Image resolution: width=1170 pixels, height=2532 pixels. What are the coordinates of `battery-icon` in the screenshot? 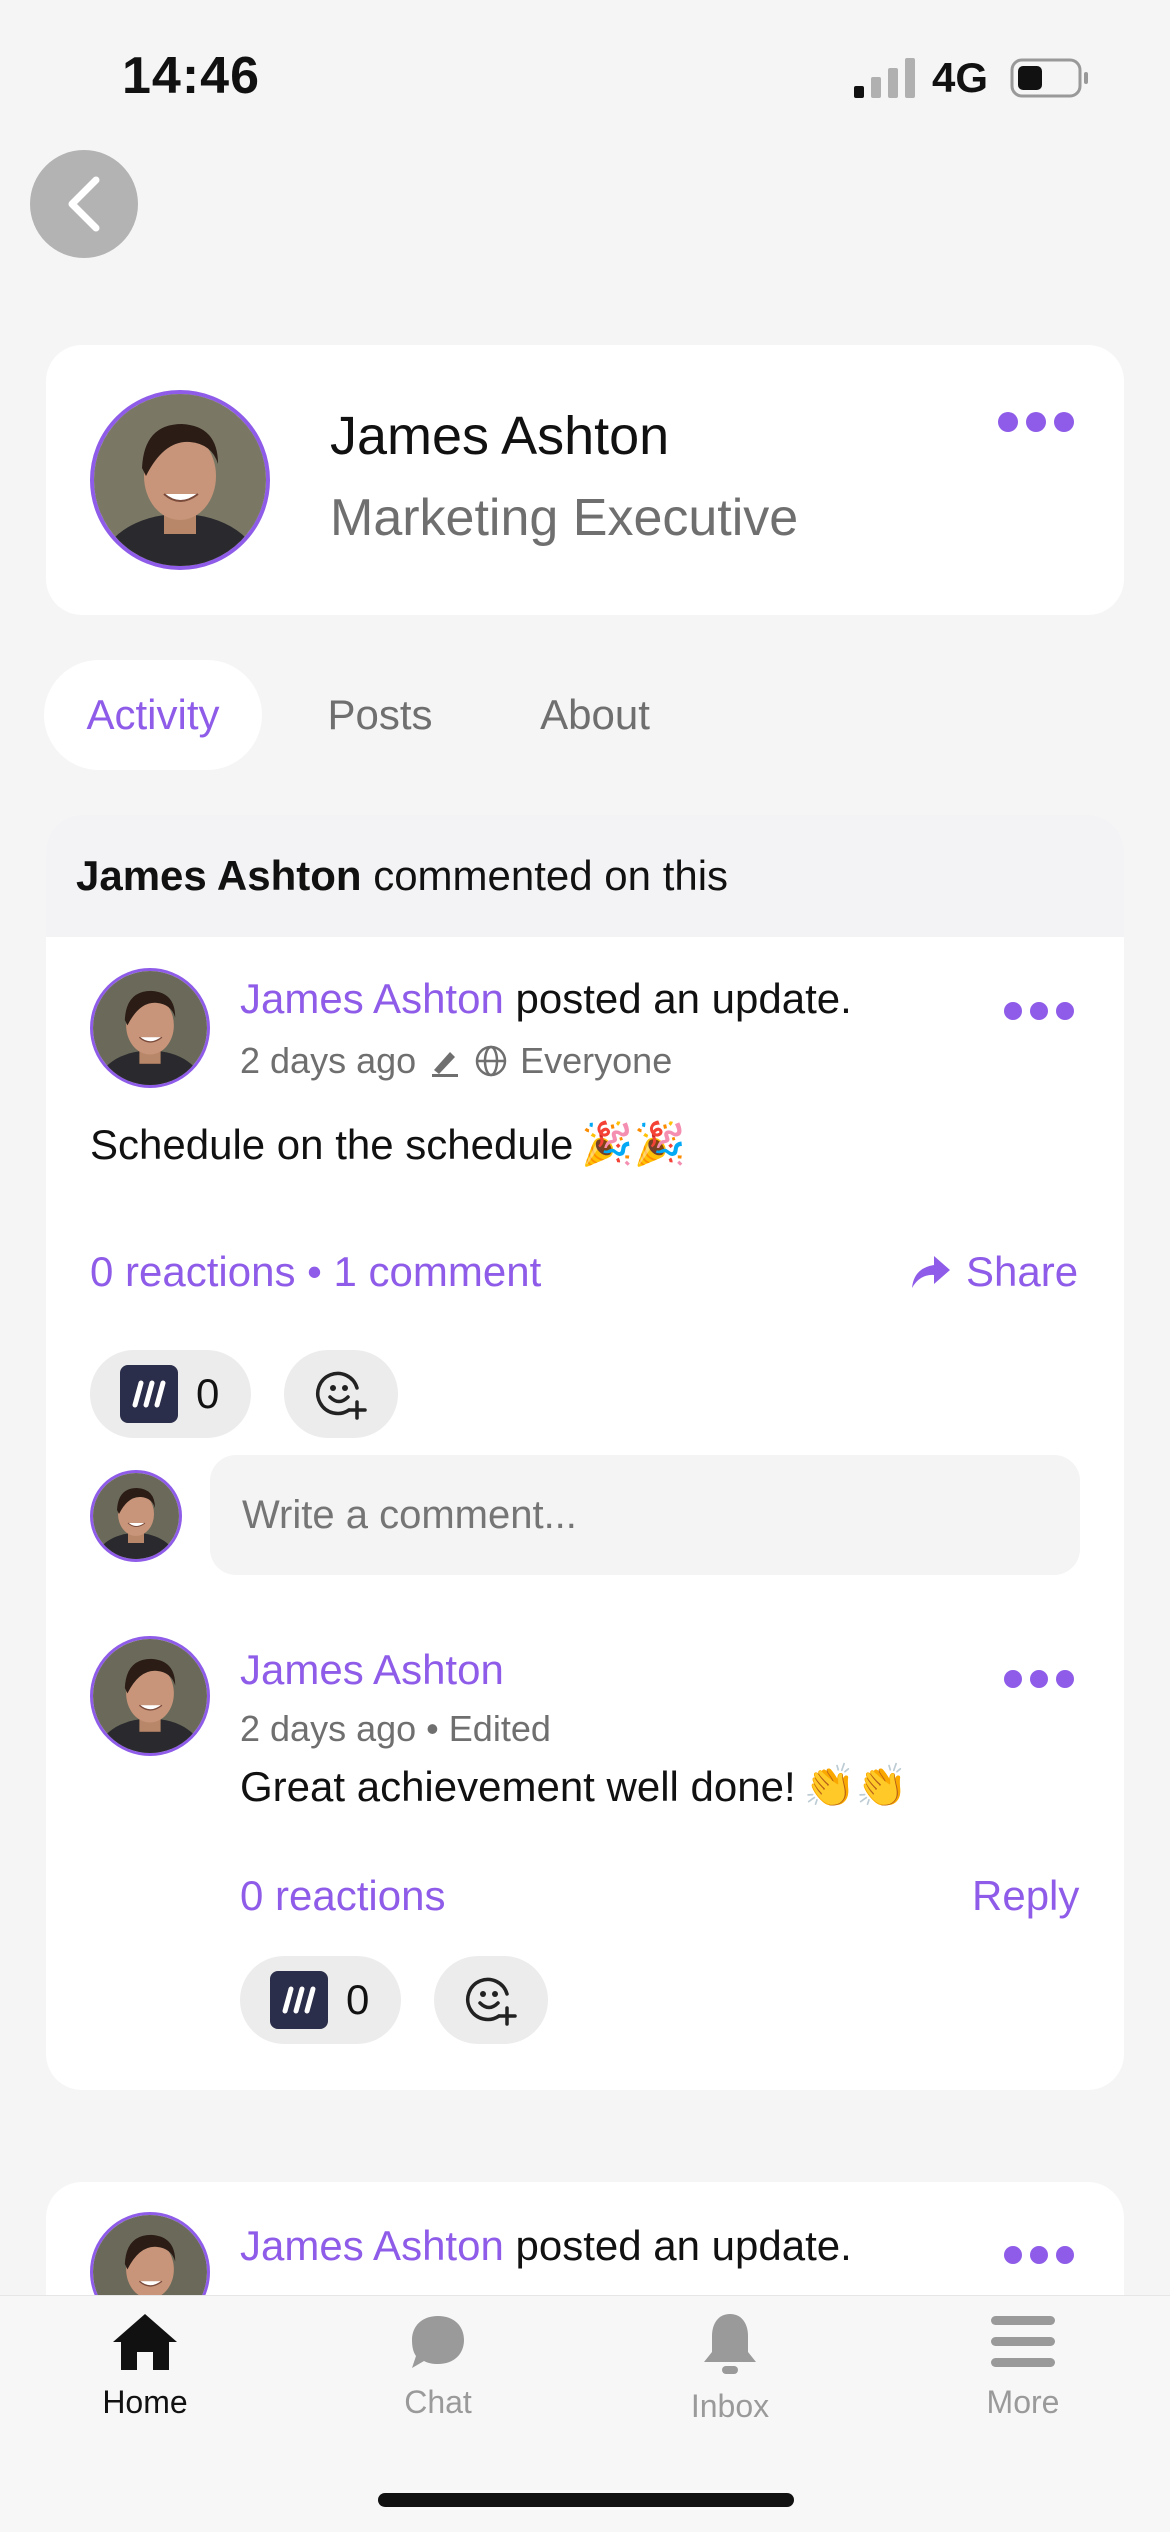 It's located at (1049, 78).